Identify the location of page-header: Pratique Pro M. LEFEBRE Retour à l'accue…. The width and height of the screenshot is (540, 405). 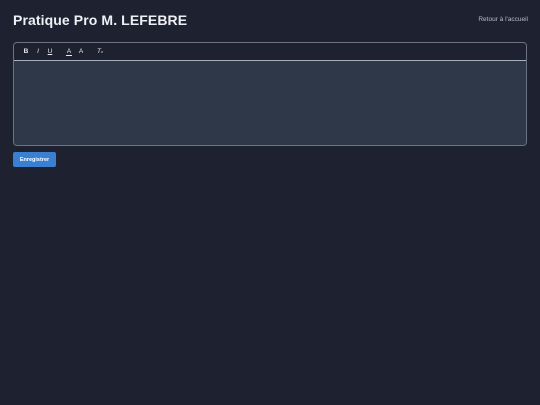
(270, 22).